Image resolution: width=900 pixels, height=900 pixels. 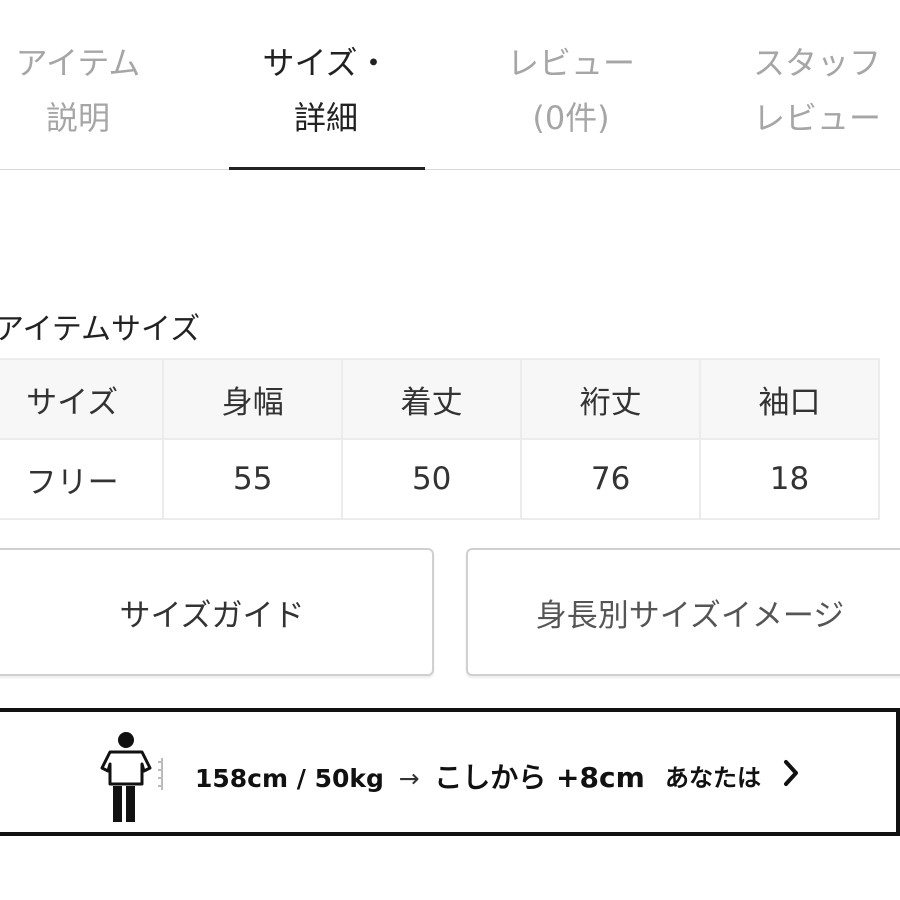 I want to click on tab-label-line1: サイズ・, so click(x=326, y=63).